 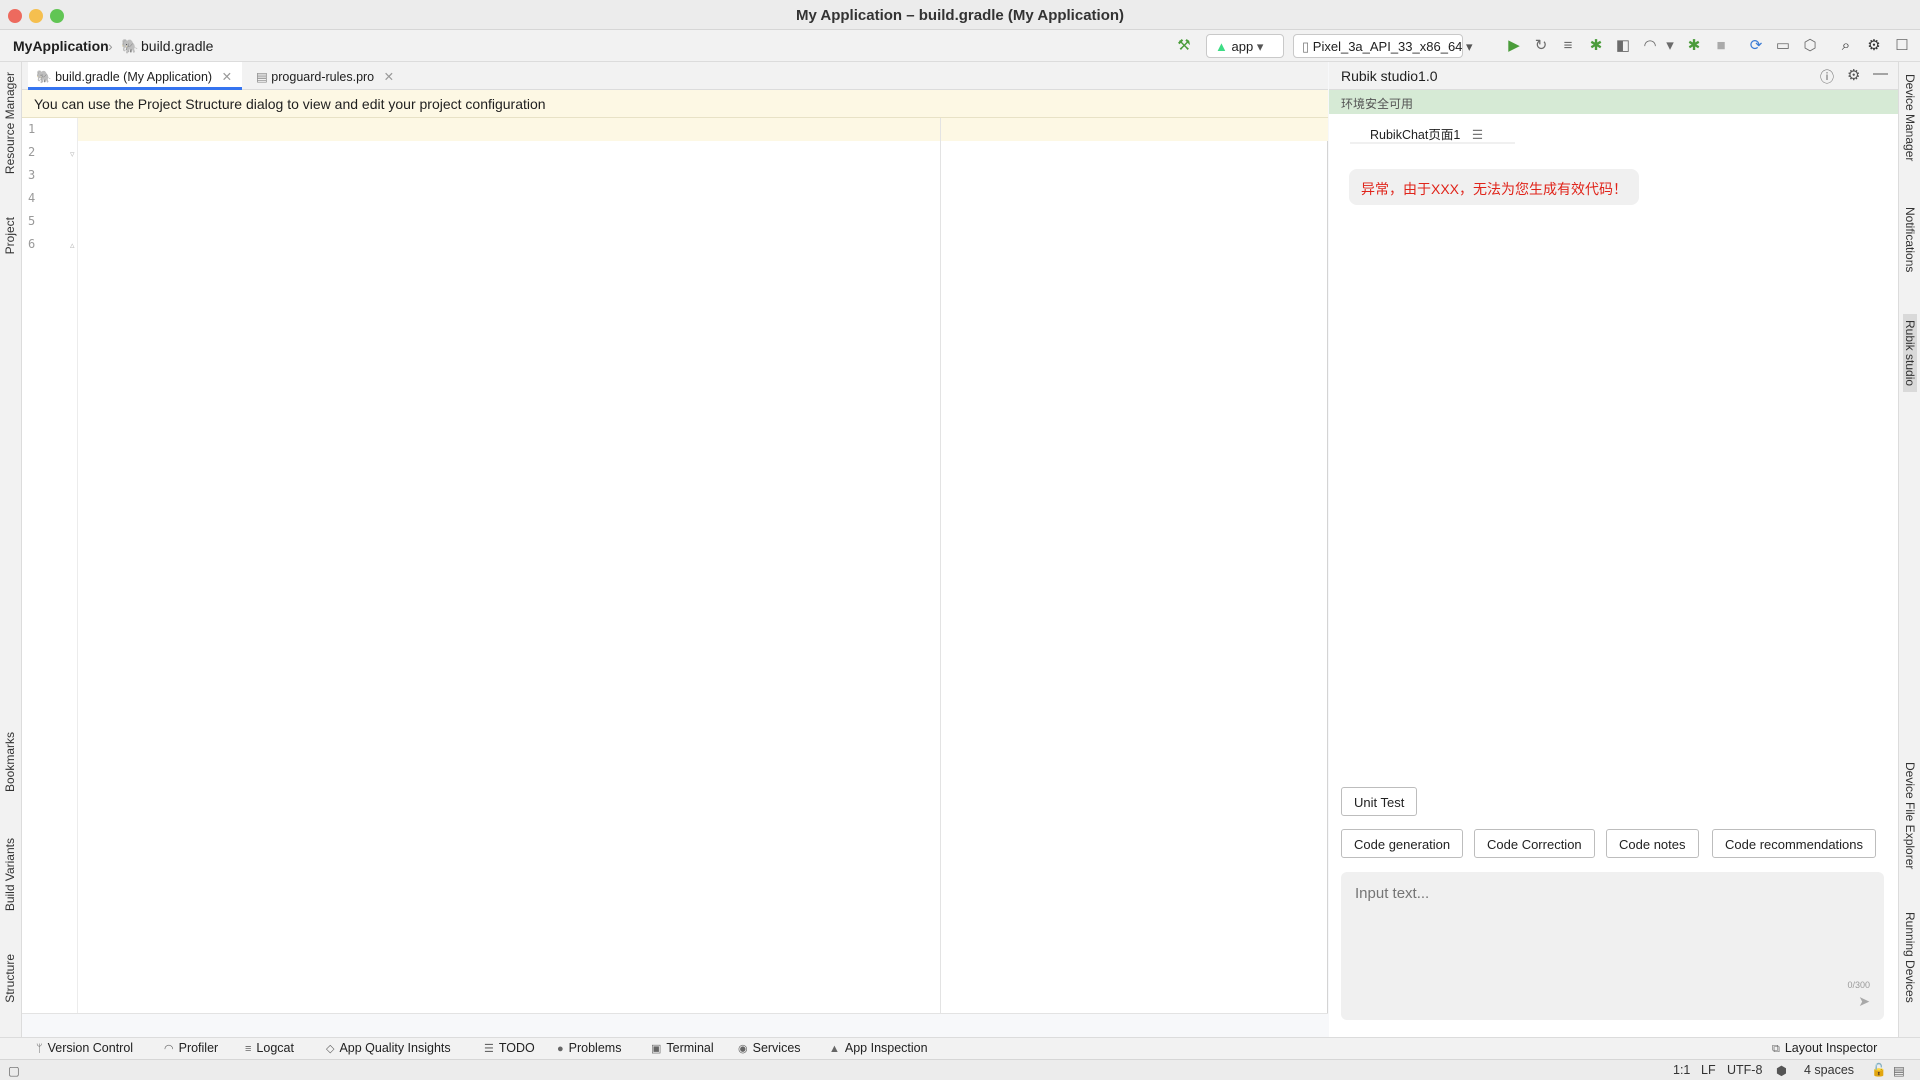 What do you see at coordinates (1694, 46) in the screenshot?
I see `attach-process-icon: ✱` at bounding box center [1694, 46].